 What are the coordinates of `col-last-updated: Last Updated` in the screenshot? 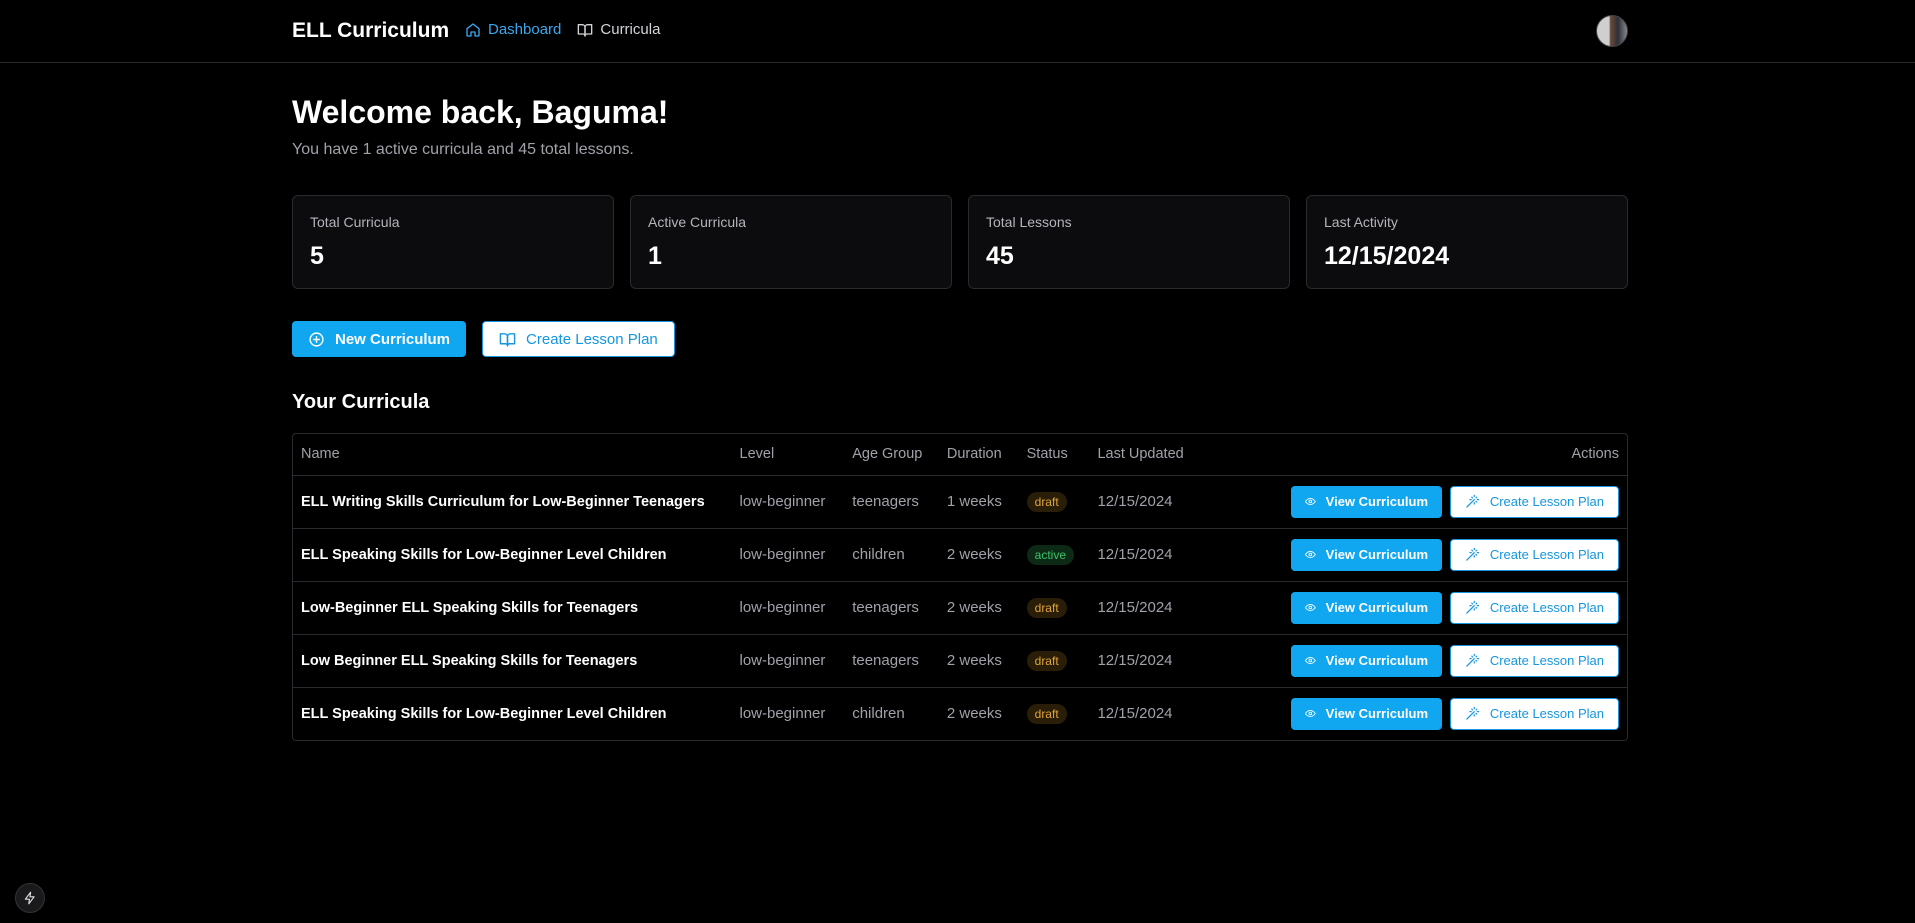 It's located at (1140, 454).